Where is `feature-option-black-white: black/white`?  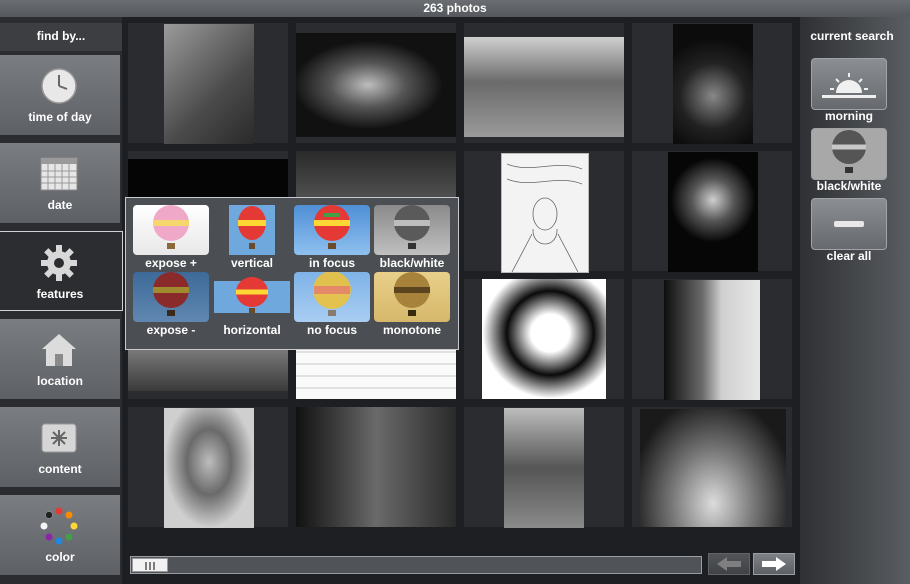 feature-option-black-white: black/white is located at coordinates (412, 237).